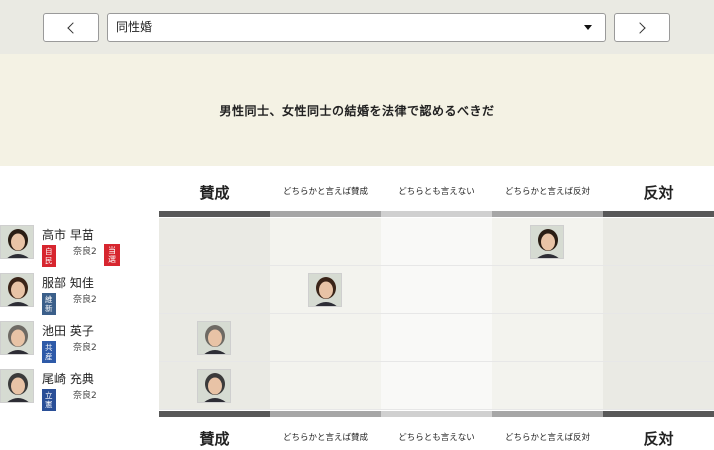  I want to click on topic-select: 同性婚, so click(356, 27).